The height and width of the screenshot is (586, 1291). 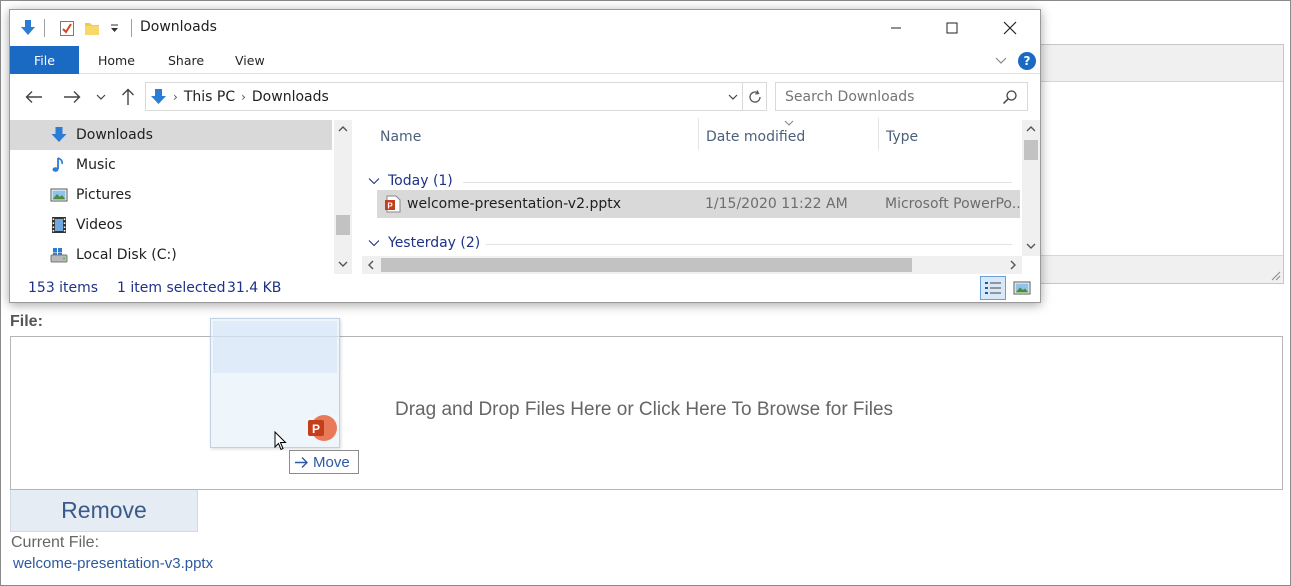 What do you see at coordinates (171, 165) in the screenshot?
I see `sidebar-item-music: Music` at bounding box center [171, 165].